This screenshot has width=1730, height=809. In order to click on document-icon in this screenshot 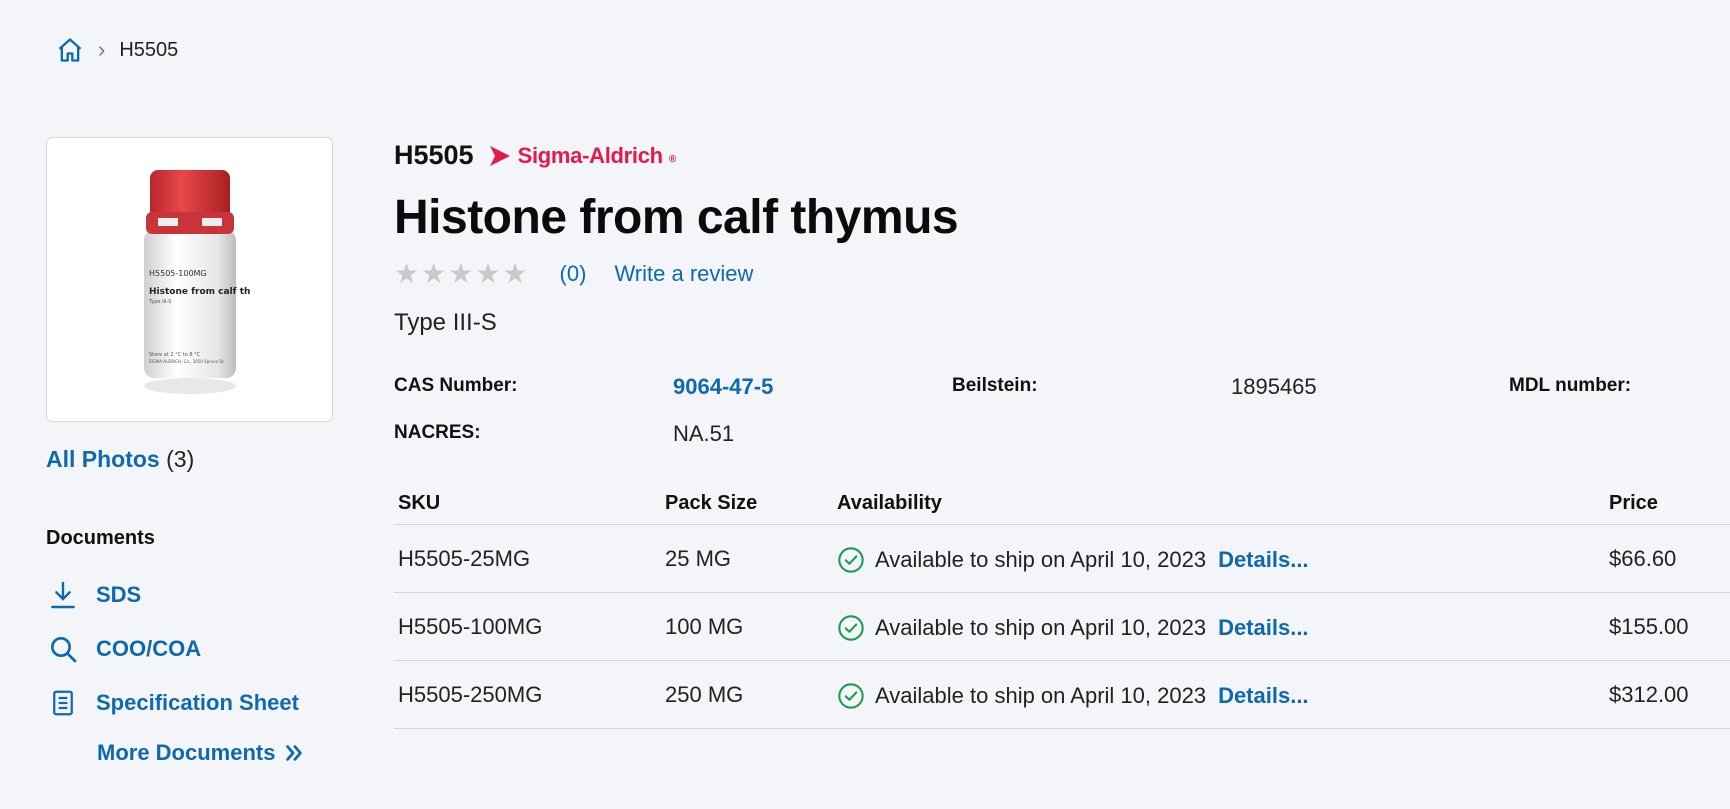, I will do `click(63, 703)`.